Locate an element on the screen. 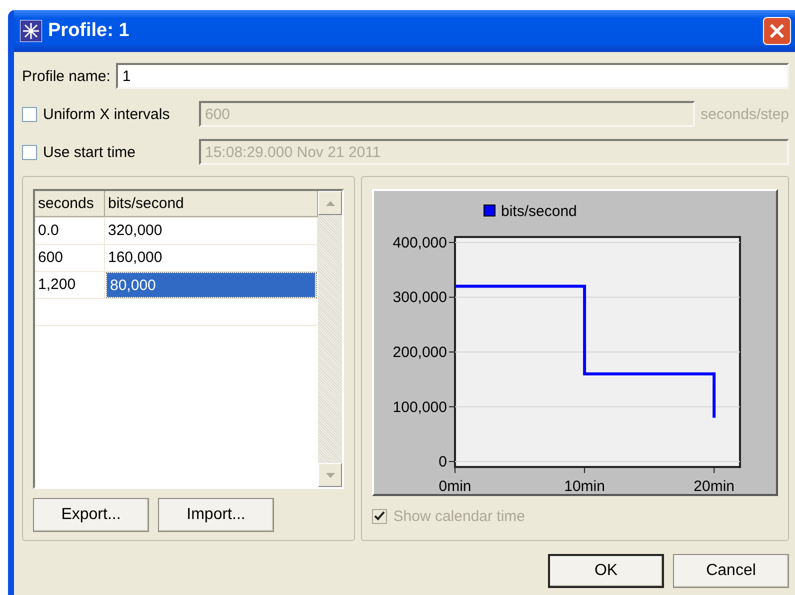 Image resolution: width=795 pixels, height=595 pixels. field-label: Profile name: is located at coordinates (66, 76).